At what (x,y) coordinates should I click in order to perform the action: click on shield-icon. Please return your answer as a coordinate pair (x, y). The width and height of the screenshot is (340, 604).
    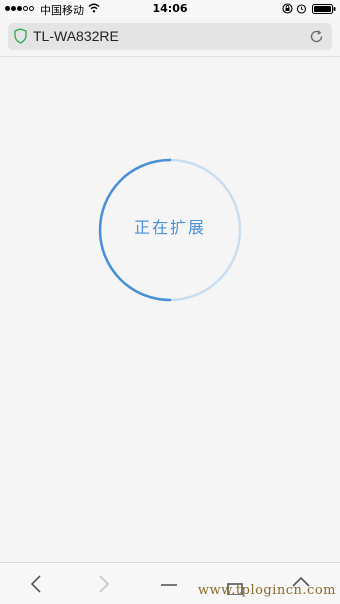
    Looking at the image, I should click on (20, 36).